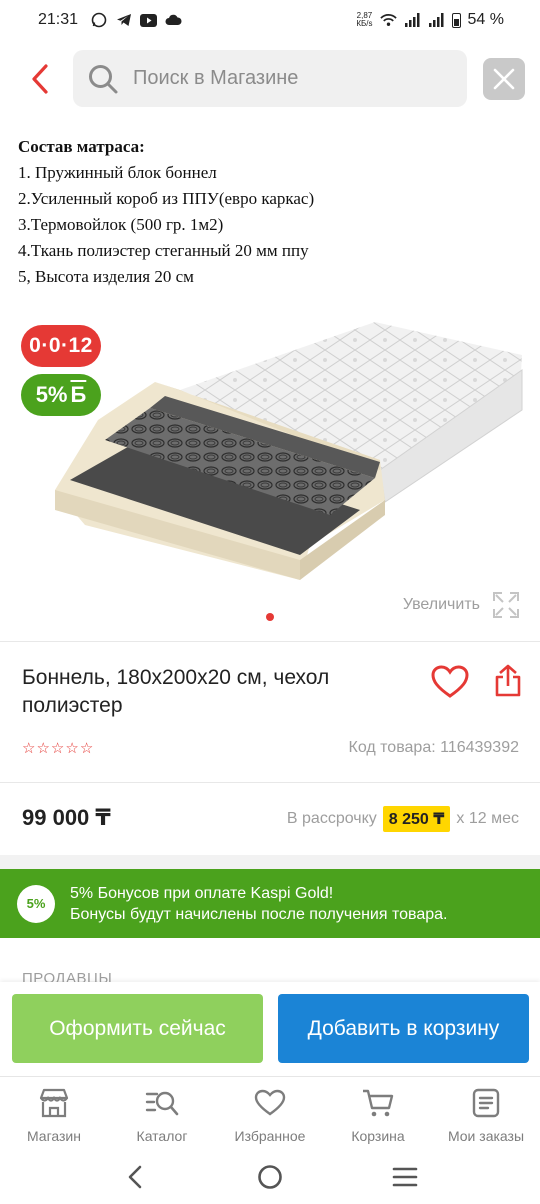 This screenshot has width=540, height=1204. Describe the element at coordinates (270, 862) in the screenshot. I see `section-gap` at that location.